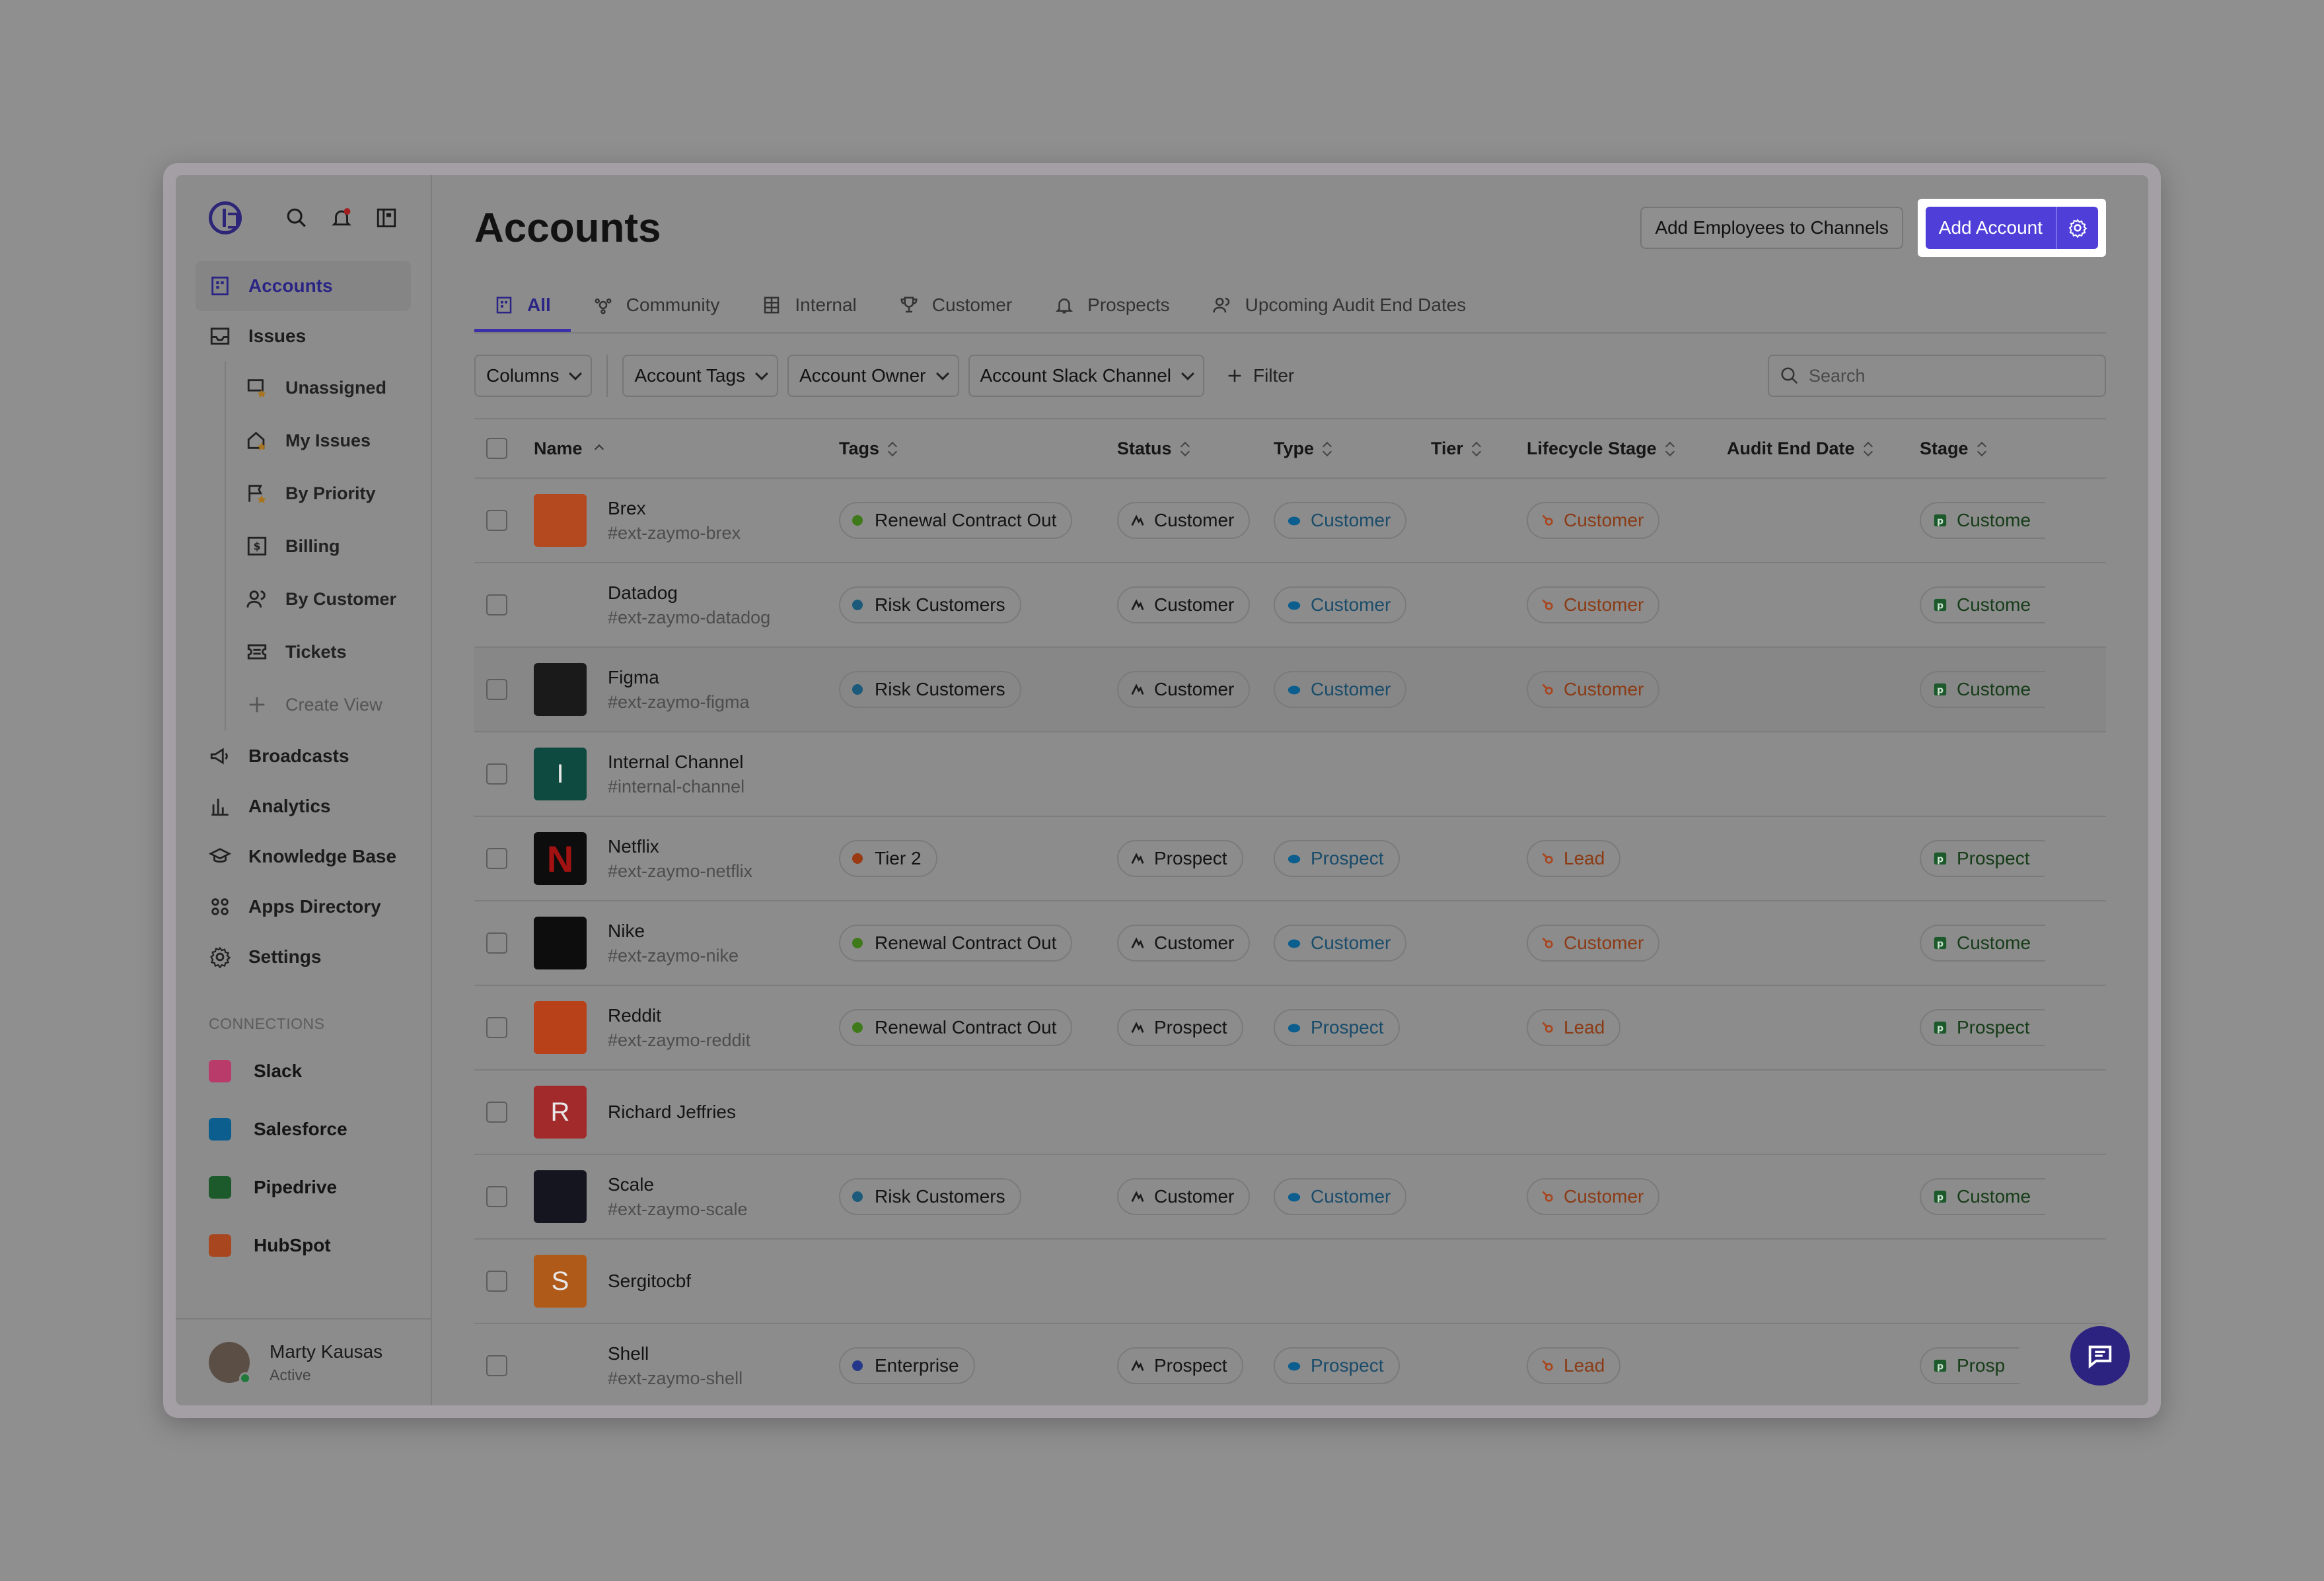 The image size is (2324, 1581). Describe the element at coordinates (700, 376) in the screenshot. I see `account-tags-dropdown: Account Tags` at that location.